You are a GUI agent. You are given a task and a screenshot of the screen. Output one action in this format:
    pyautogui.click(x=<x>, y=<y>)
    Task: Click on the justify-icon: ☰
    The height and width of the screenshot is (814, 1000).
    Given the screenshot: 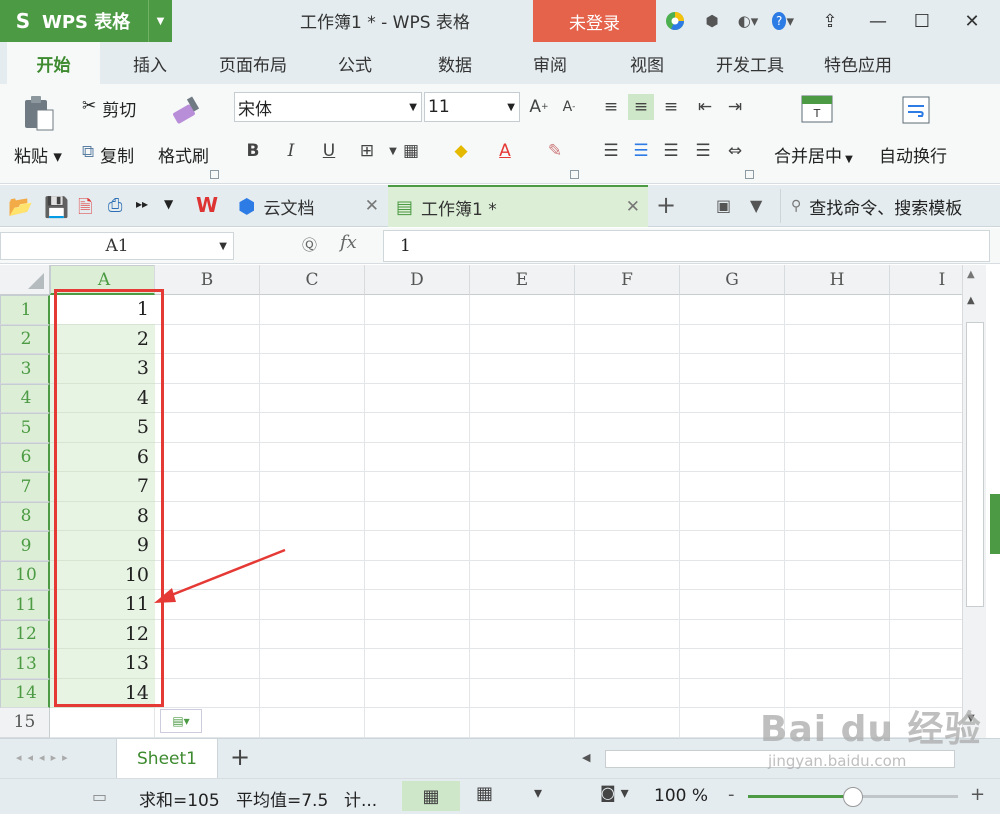 What is the action you would take?
    pyautogui.click(x=703, y=151)
    